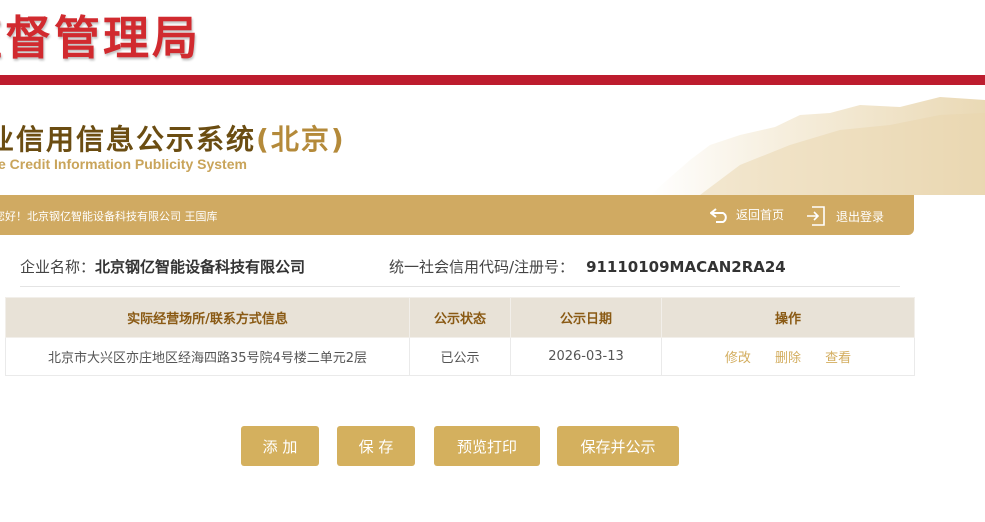  I want to click on home-label: 返回首页, so click(760, 215).